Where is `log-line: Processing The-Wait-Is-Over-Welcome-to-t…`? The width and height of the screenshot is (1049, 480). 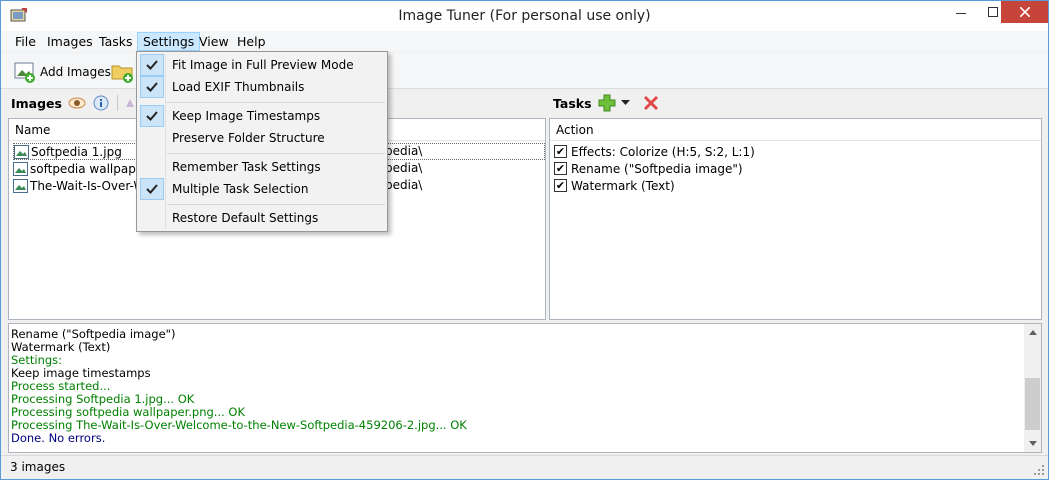
log-line: Processing The-Wait-Is-Over-Welcome-to-t… is located at coordinates (239, 425).